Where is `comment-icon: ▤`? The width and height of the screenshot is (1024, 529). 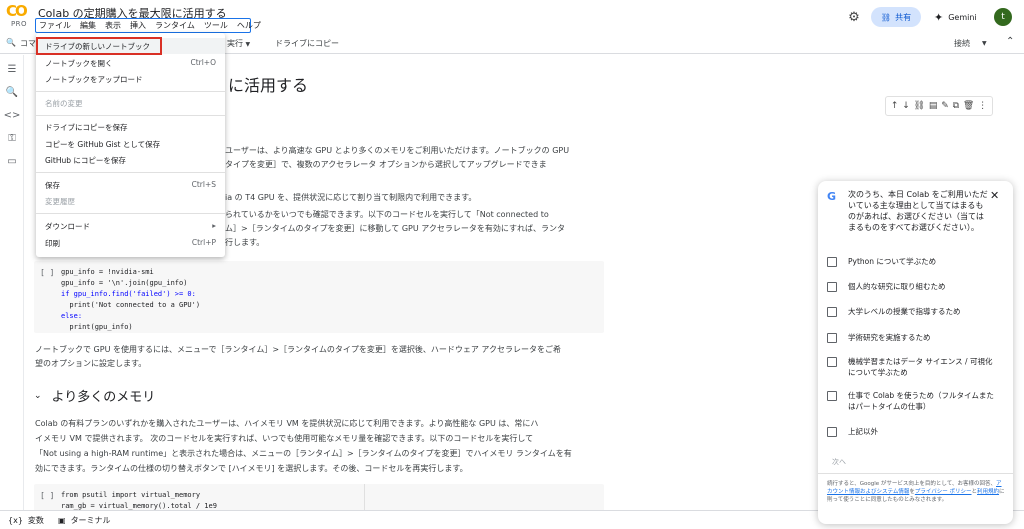 comment-icon: ▤ is located at coordinates (933, 106).